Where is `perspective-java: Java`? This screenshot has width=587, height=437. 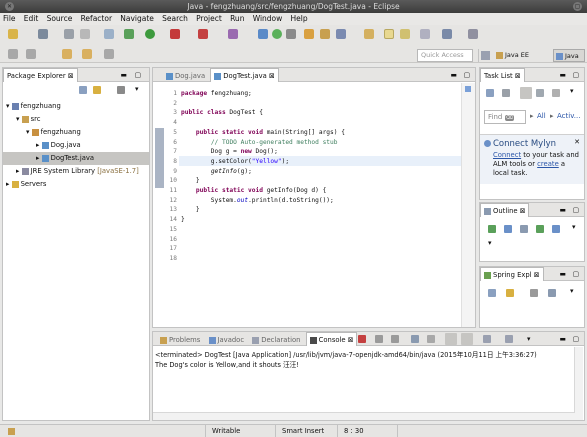
perspective-java: Java is located at coordinates (569, 55).